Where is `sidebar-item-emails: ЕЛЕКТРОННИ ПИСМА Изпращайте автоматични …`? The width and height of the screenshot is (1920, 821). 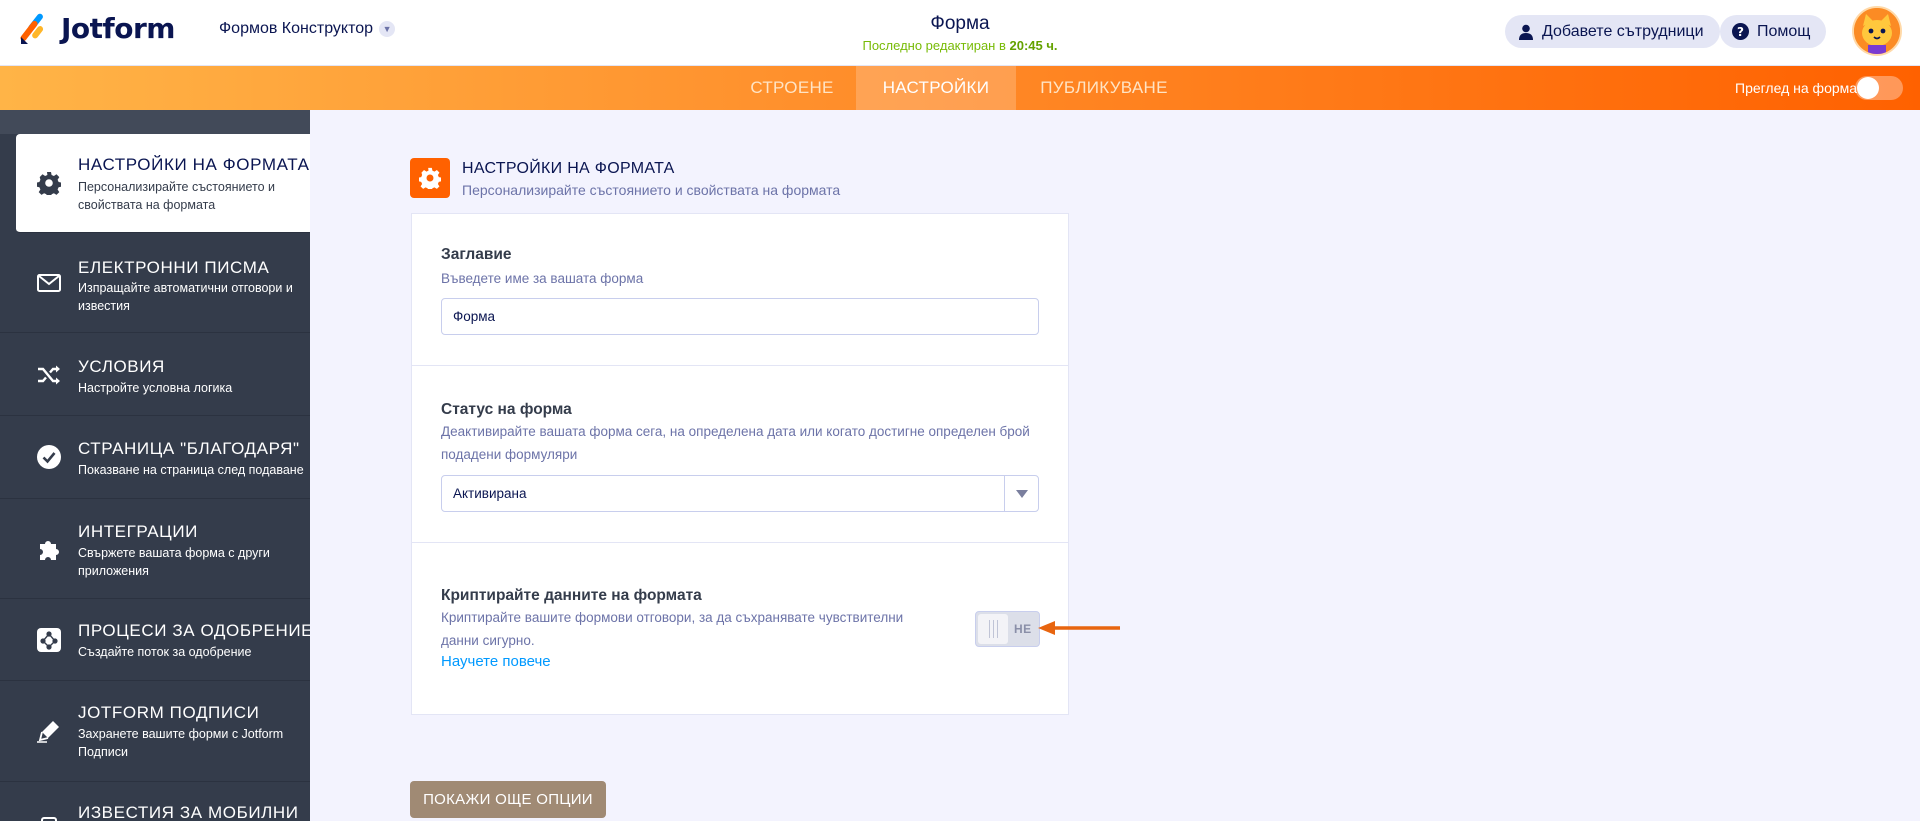
sidebar-item-emails: ЕЛЕКТРОННИ ПИСМА Изпращайте автоматични … is located at coordinates (155, 283).